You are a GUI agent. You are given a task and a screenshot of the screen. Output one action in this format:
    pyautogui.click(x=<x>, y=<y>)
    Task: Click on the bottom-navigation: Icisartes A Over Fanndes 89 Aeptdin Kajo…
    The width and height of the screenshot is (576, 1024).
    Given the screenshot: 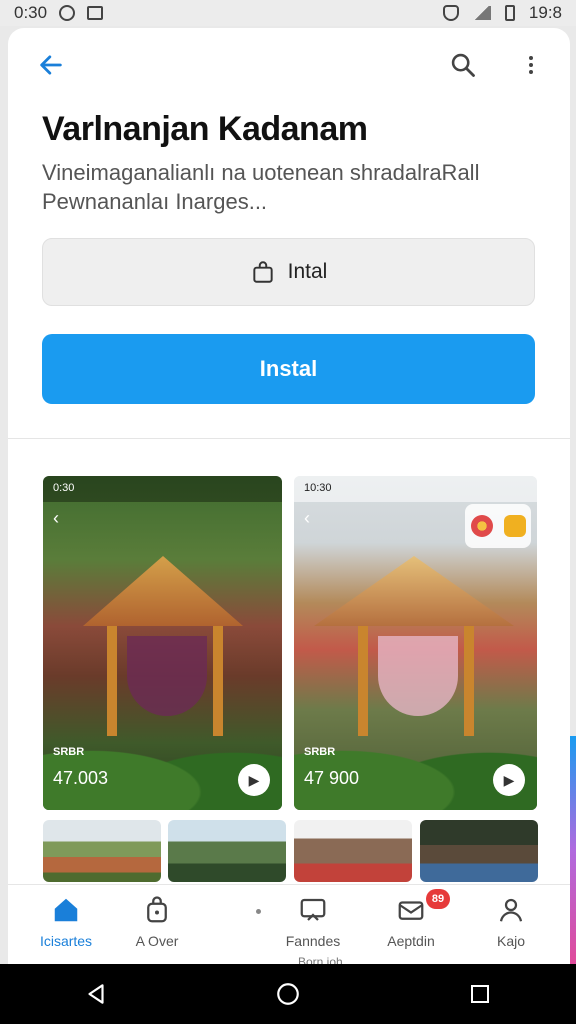 What is the action you would take?
    pyautogui.click(x=289, y=924)
    